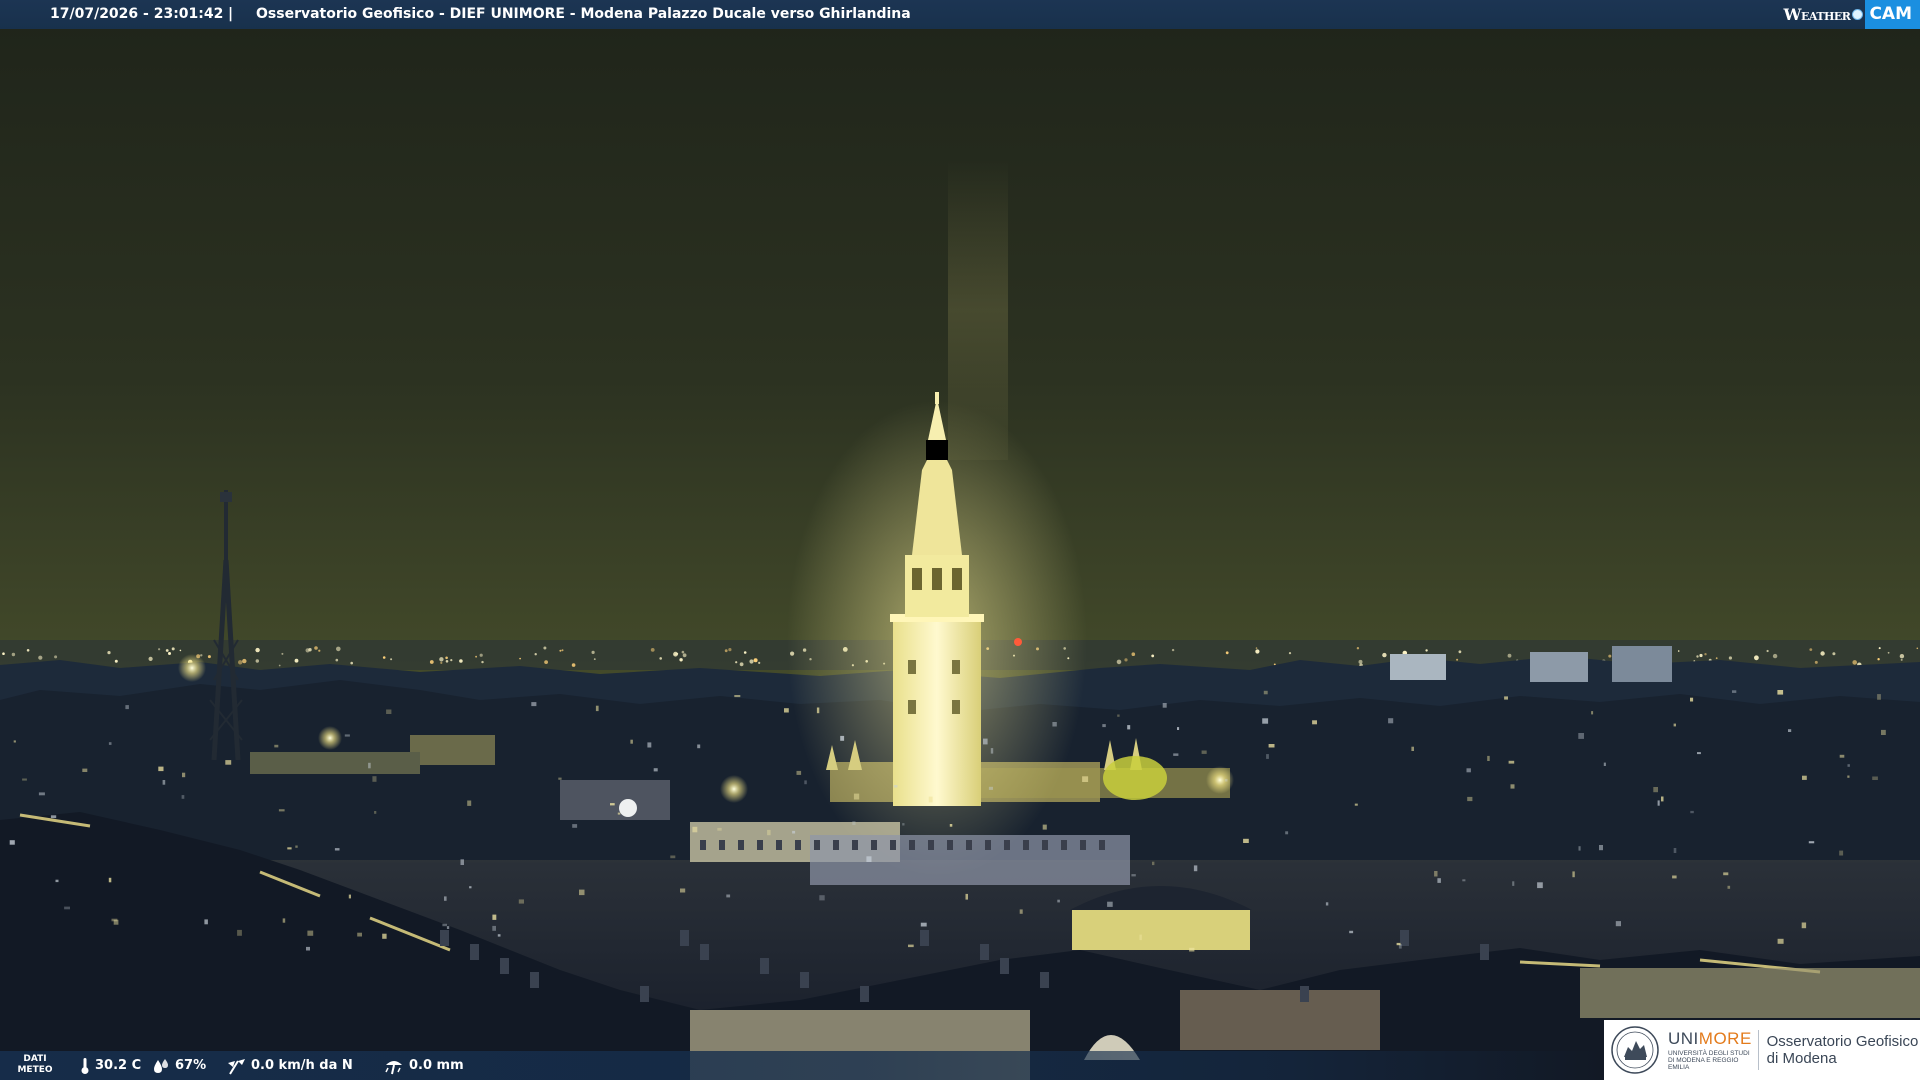 The image size is (1920, 1080). Describe the element at coordinates (1280, 1020) in the screenshot. I see `lit-building-fg-right` at that location.